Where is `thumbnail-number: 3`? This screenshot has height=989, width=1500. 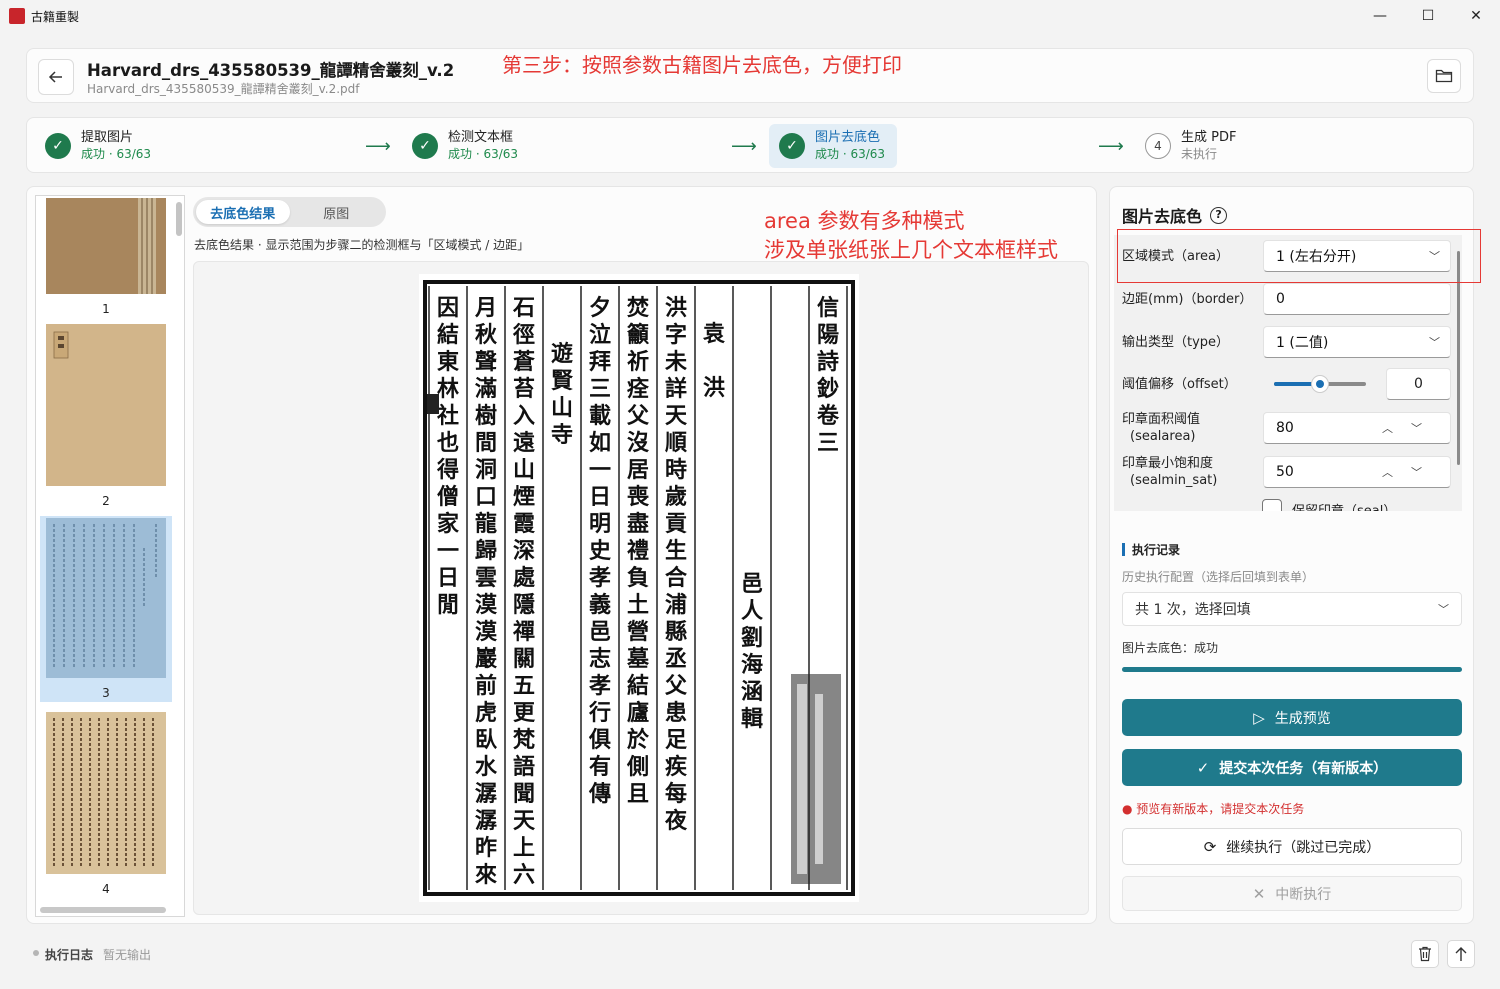
thumbnail-number: 3 is located at coordinates (106, 693).